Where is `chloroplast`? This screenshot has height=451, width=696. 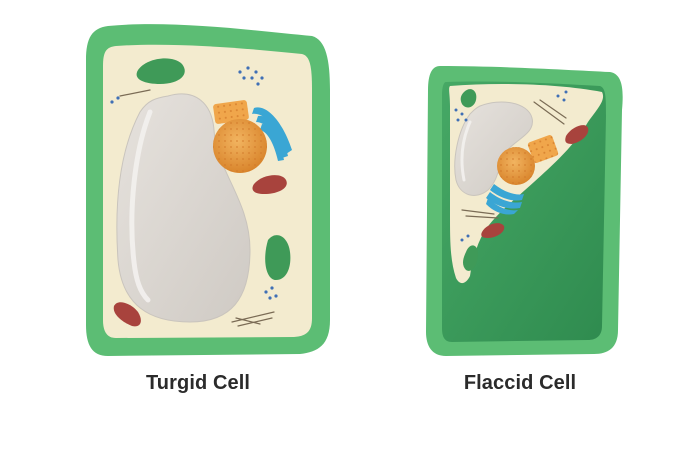
chloroplast is located at coordinates (278, 257).